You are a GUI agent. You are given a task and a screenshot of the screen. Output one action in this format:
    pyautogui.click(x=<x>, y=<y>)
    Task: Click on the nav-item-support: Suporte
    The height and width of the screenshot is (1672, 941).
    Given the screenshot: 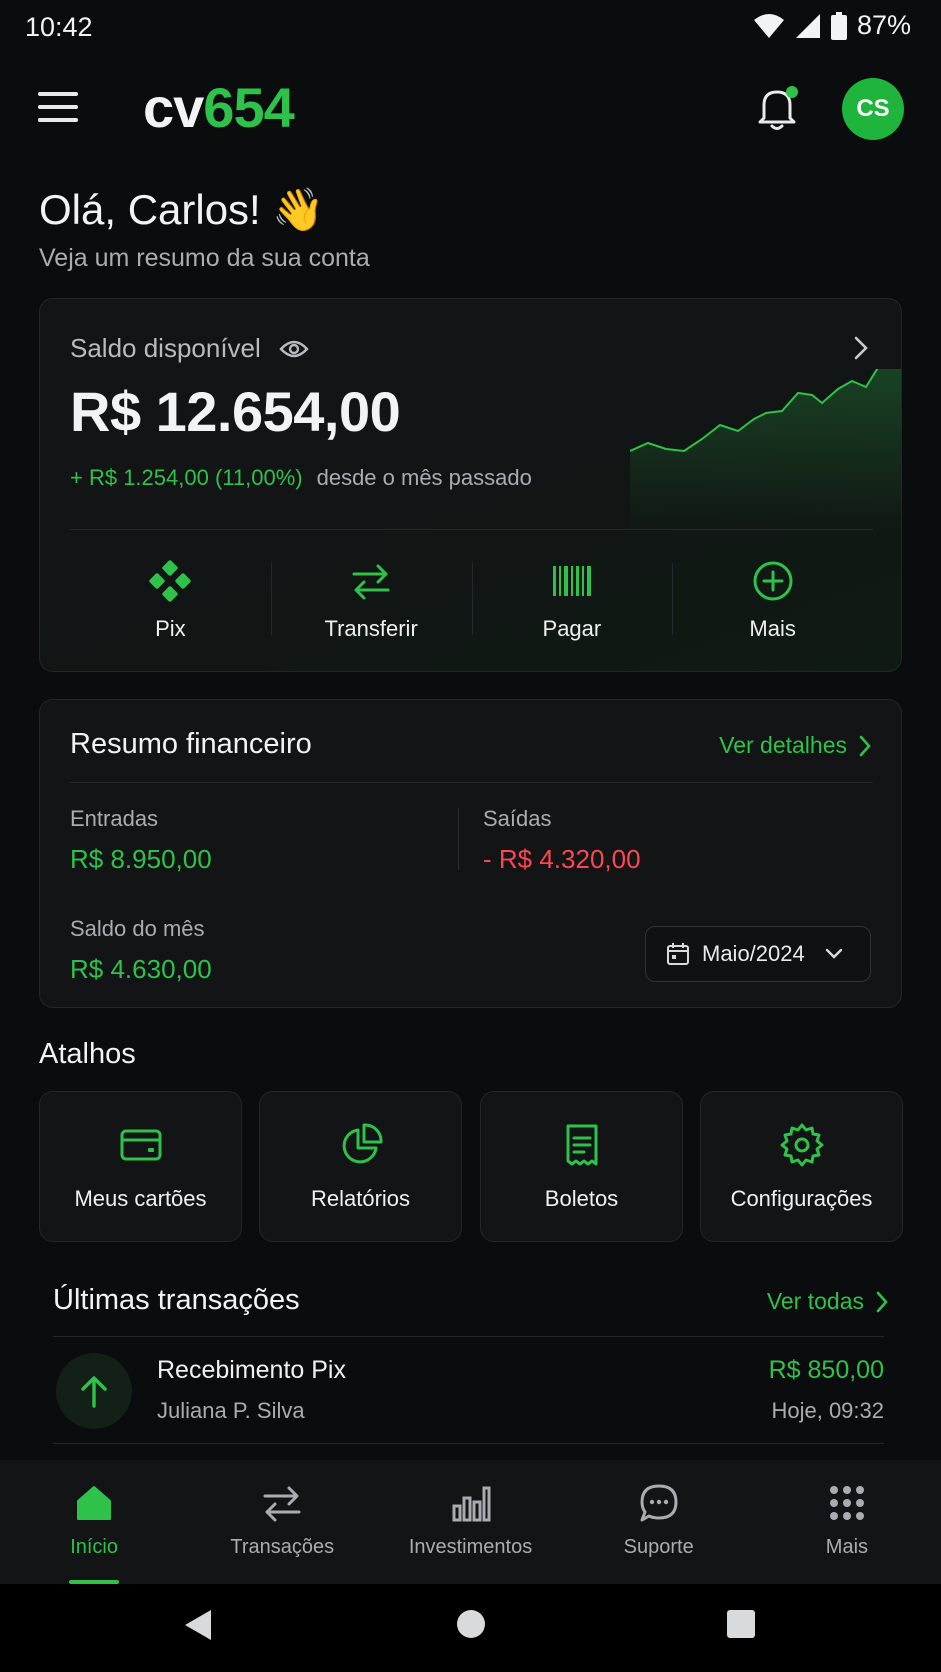 What is the action you would take?
    pyautogui.click(x=659, y=1522)
    